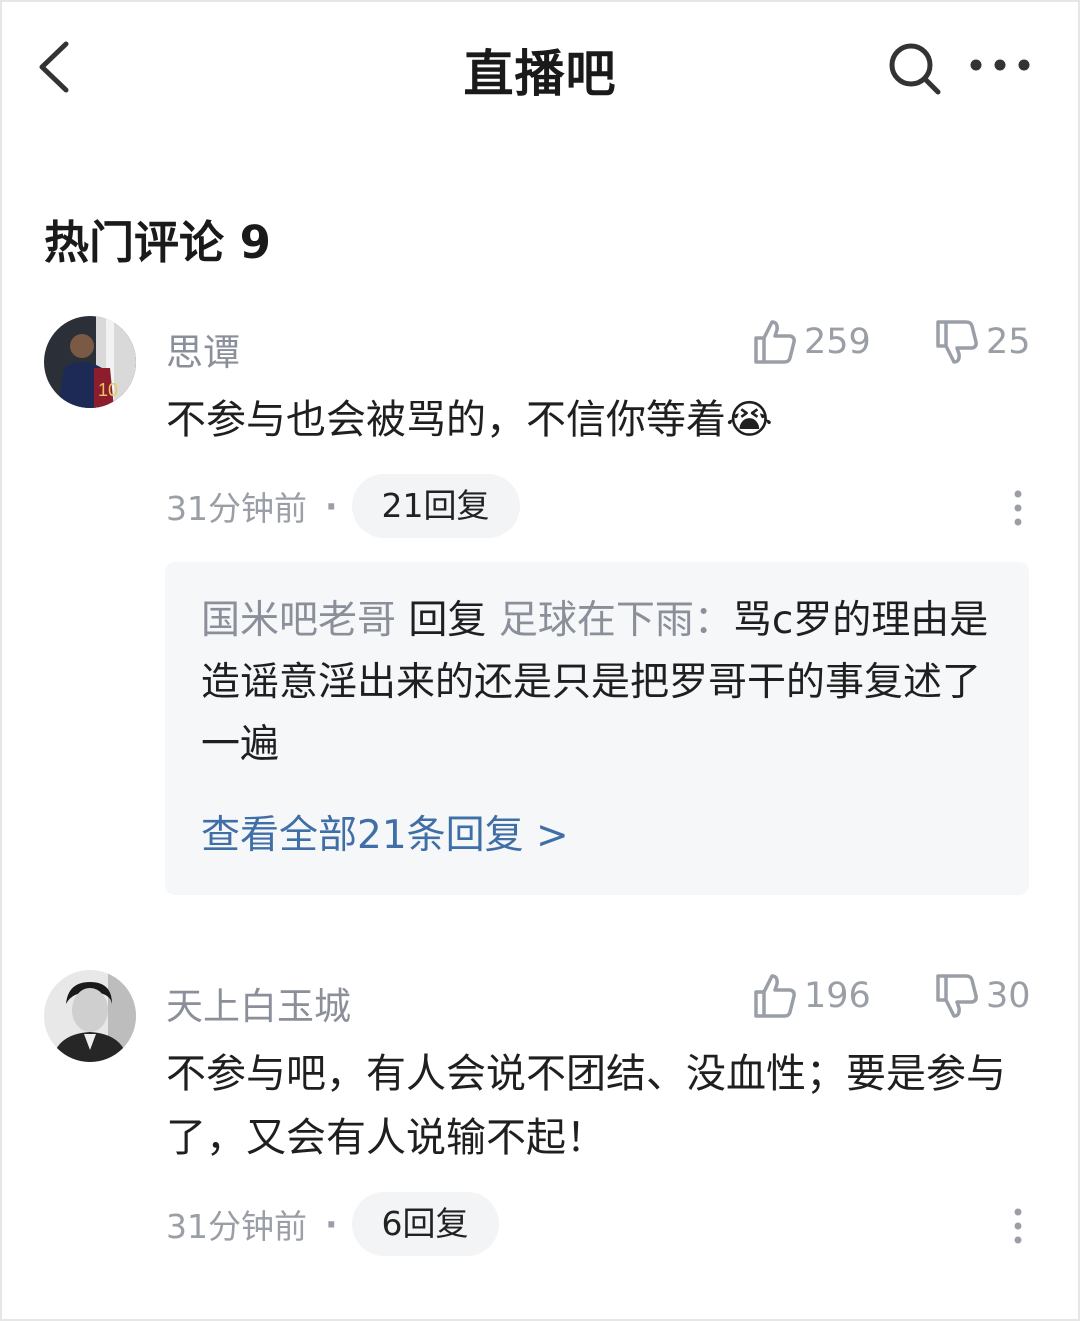 The width and height of the screenshot is (1080, 1321). Describe the element at coordinates (108, 390) in the screenshot. I see `svg-text: 10` at that location.